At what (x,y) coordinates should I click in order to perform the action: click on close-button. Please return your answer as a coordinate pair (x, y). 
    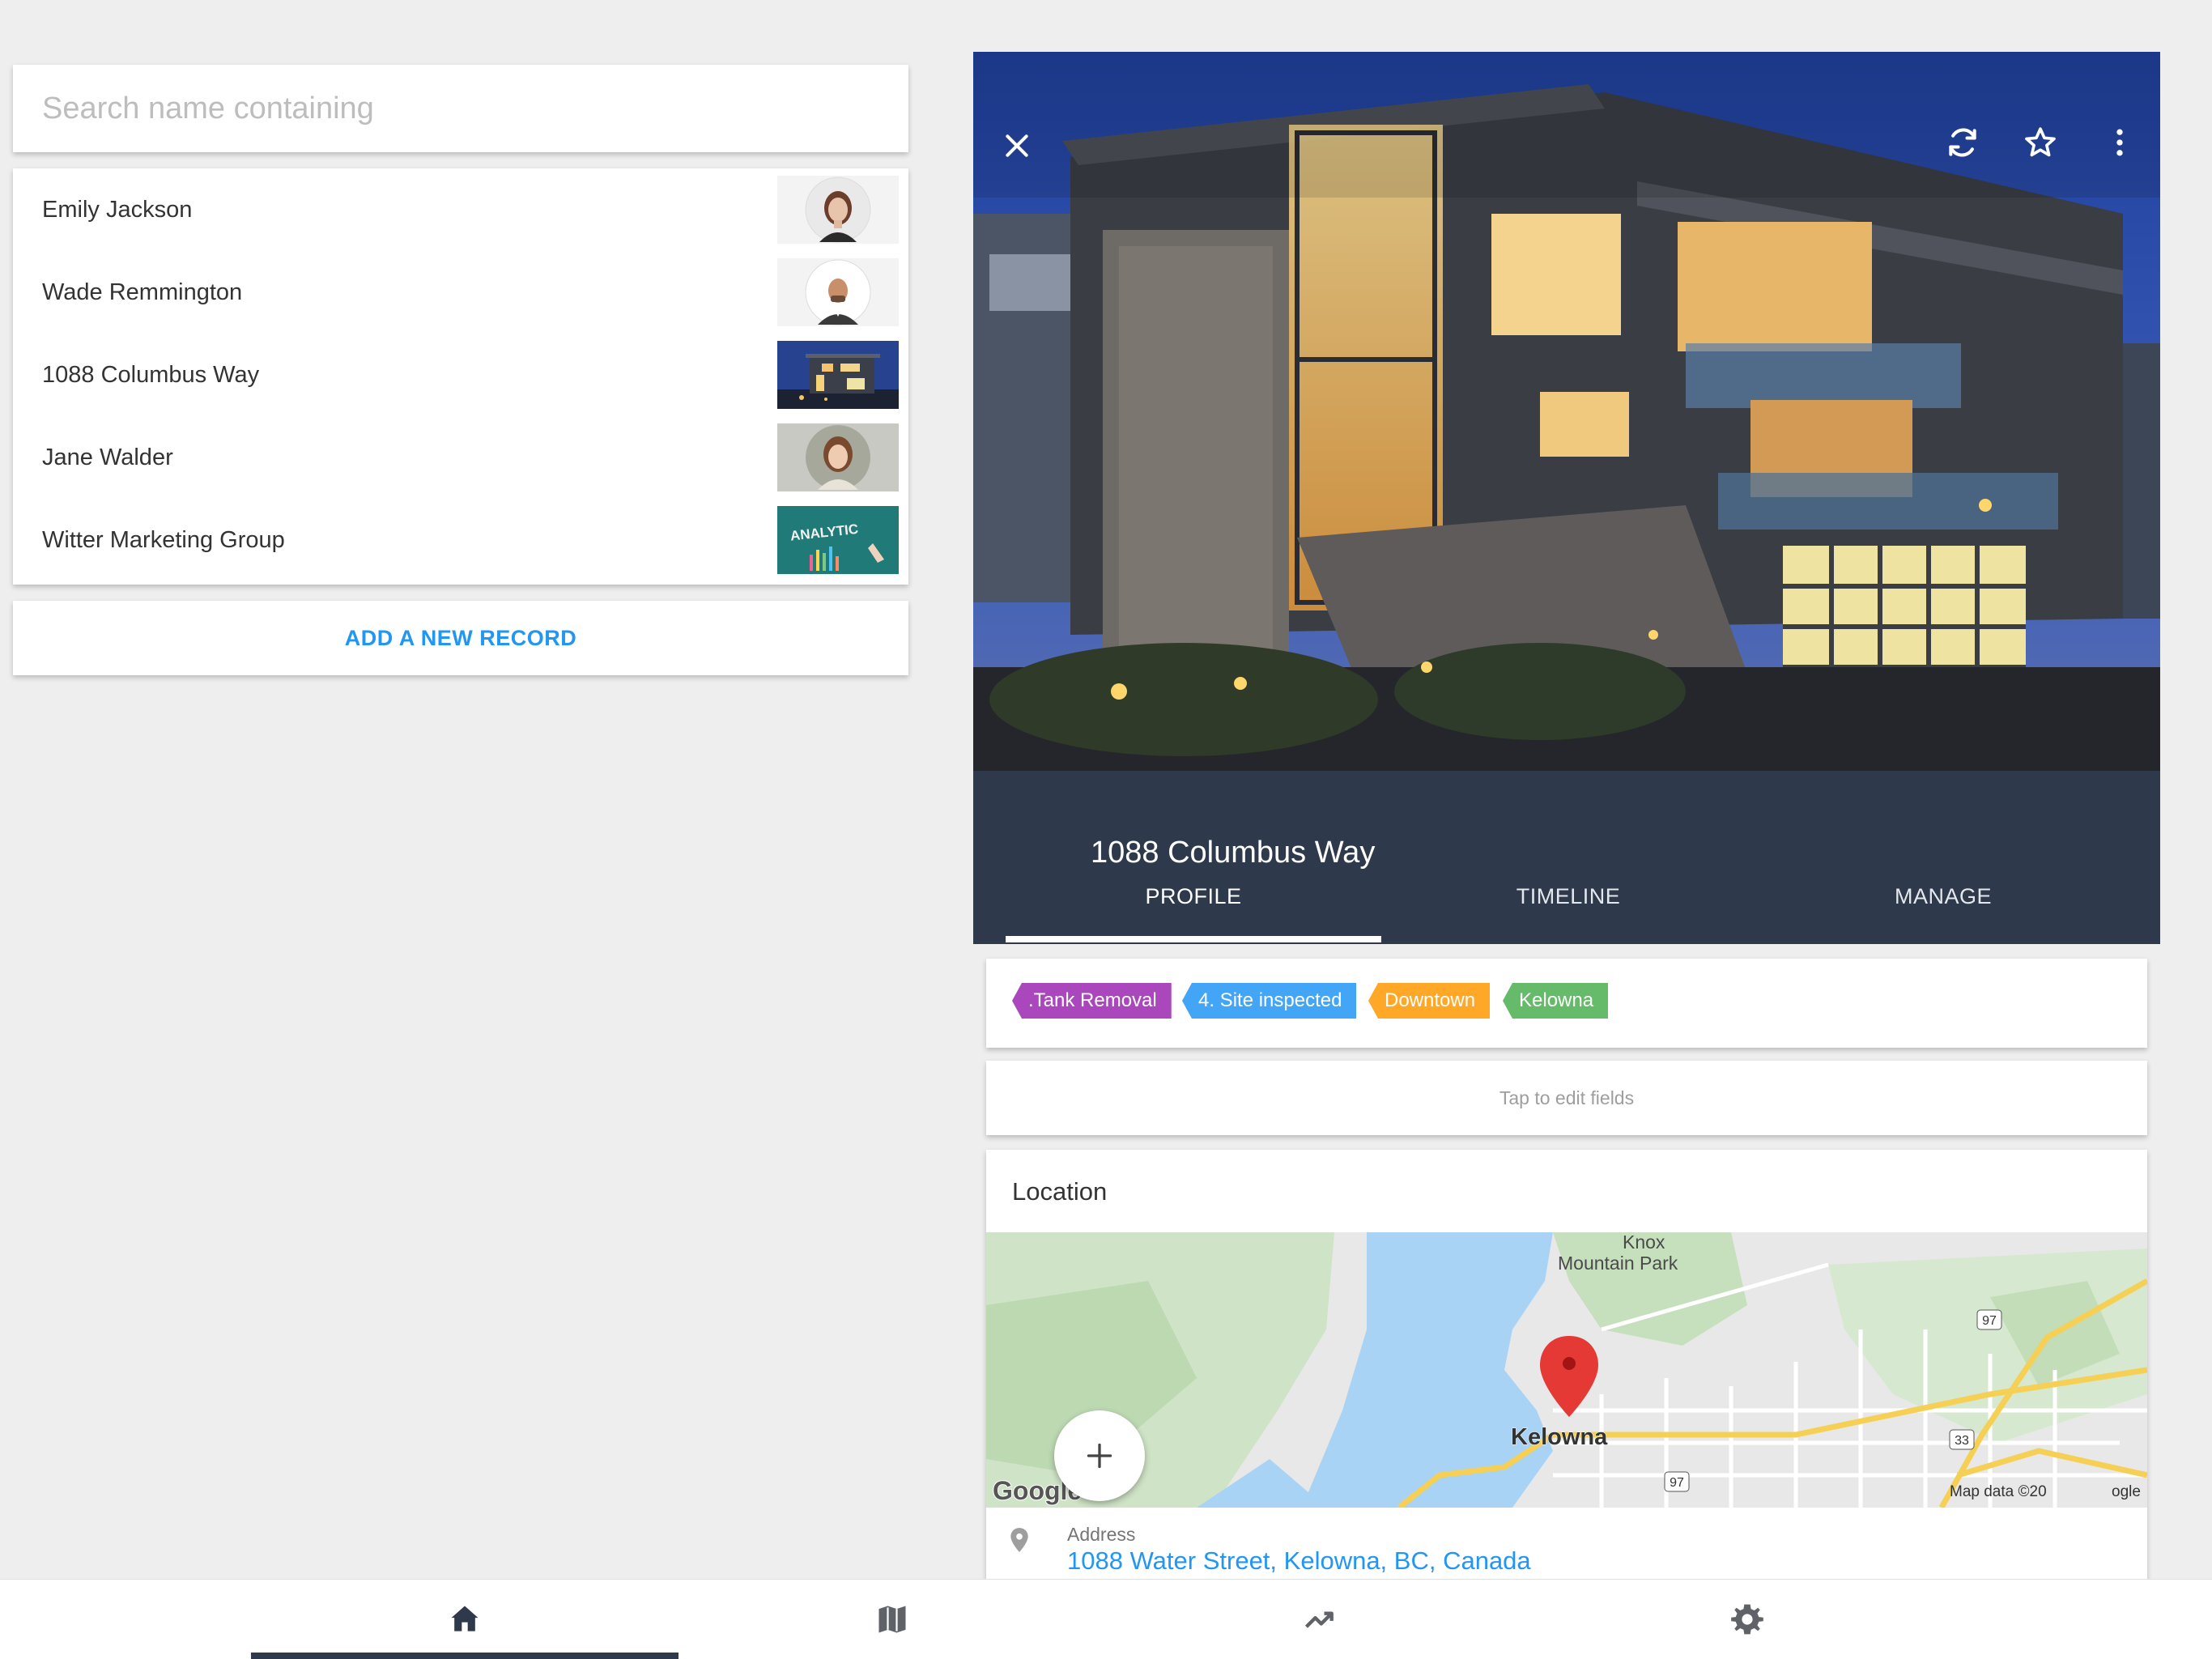
    Looking at the image, I should click on (1017, 146).